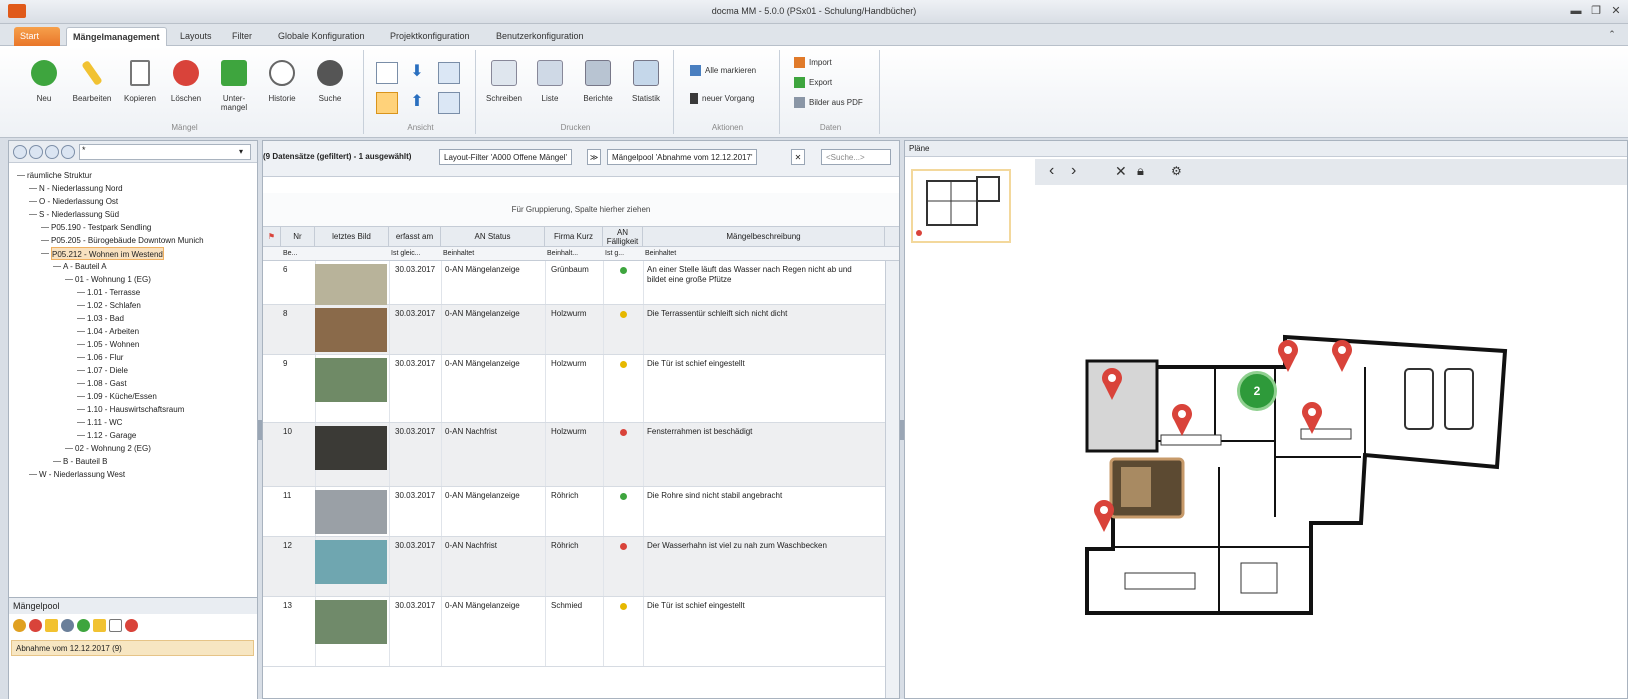 The width and height of the screenshot is (1628, 699). I want to click on new-process-button: neuer Vorgang, so click(722, 99).